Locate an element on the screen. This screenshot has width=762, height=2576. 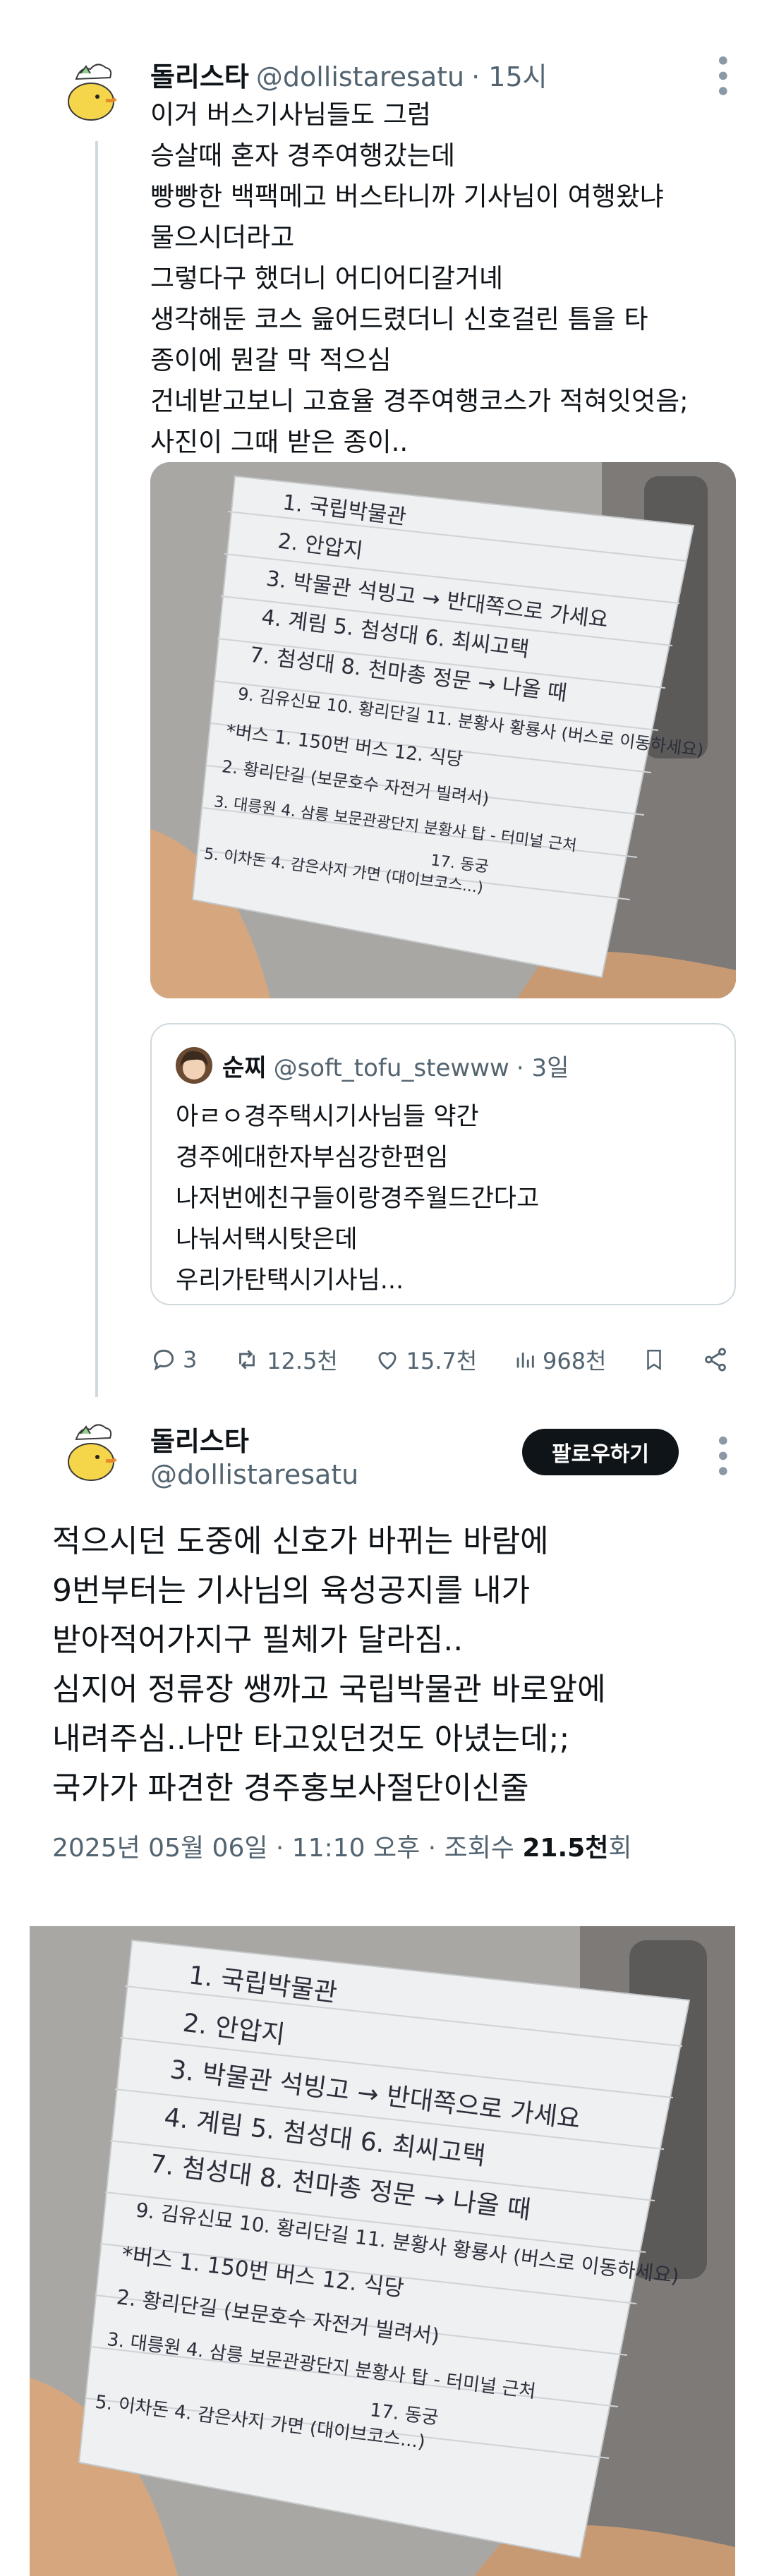
reply-button: 3 is located at coordinates (173, 1360).